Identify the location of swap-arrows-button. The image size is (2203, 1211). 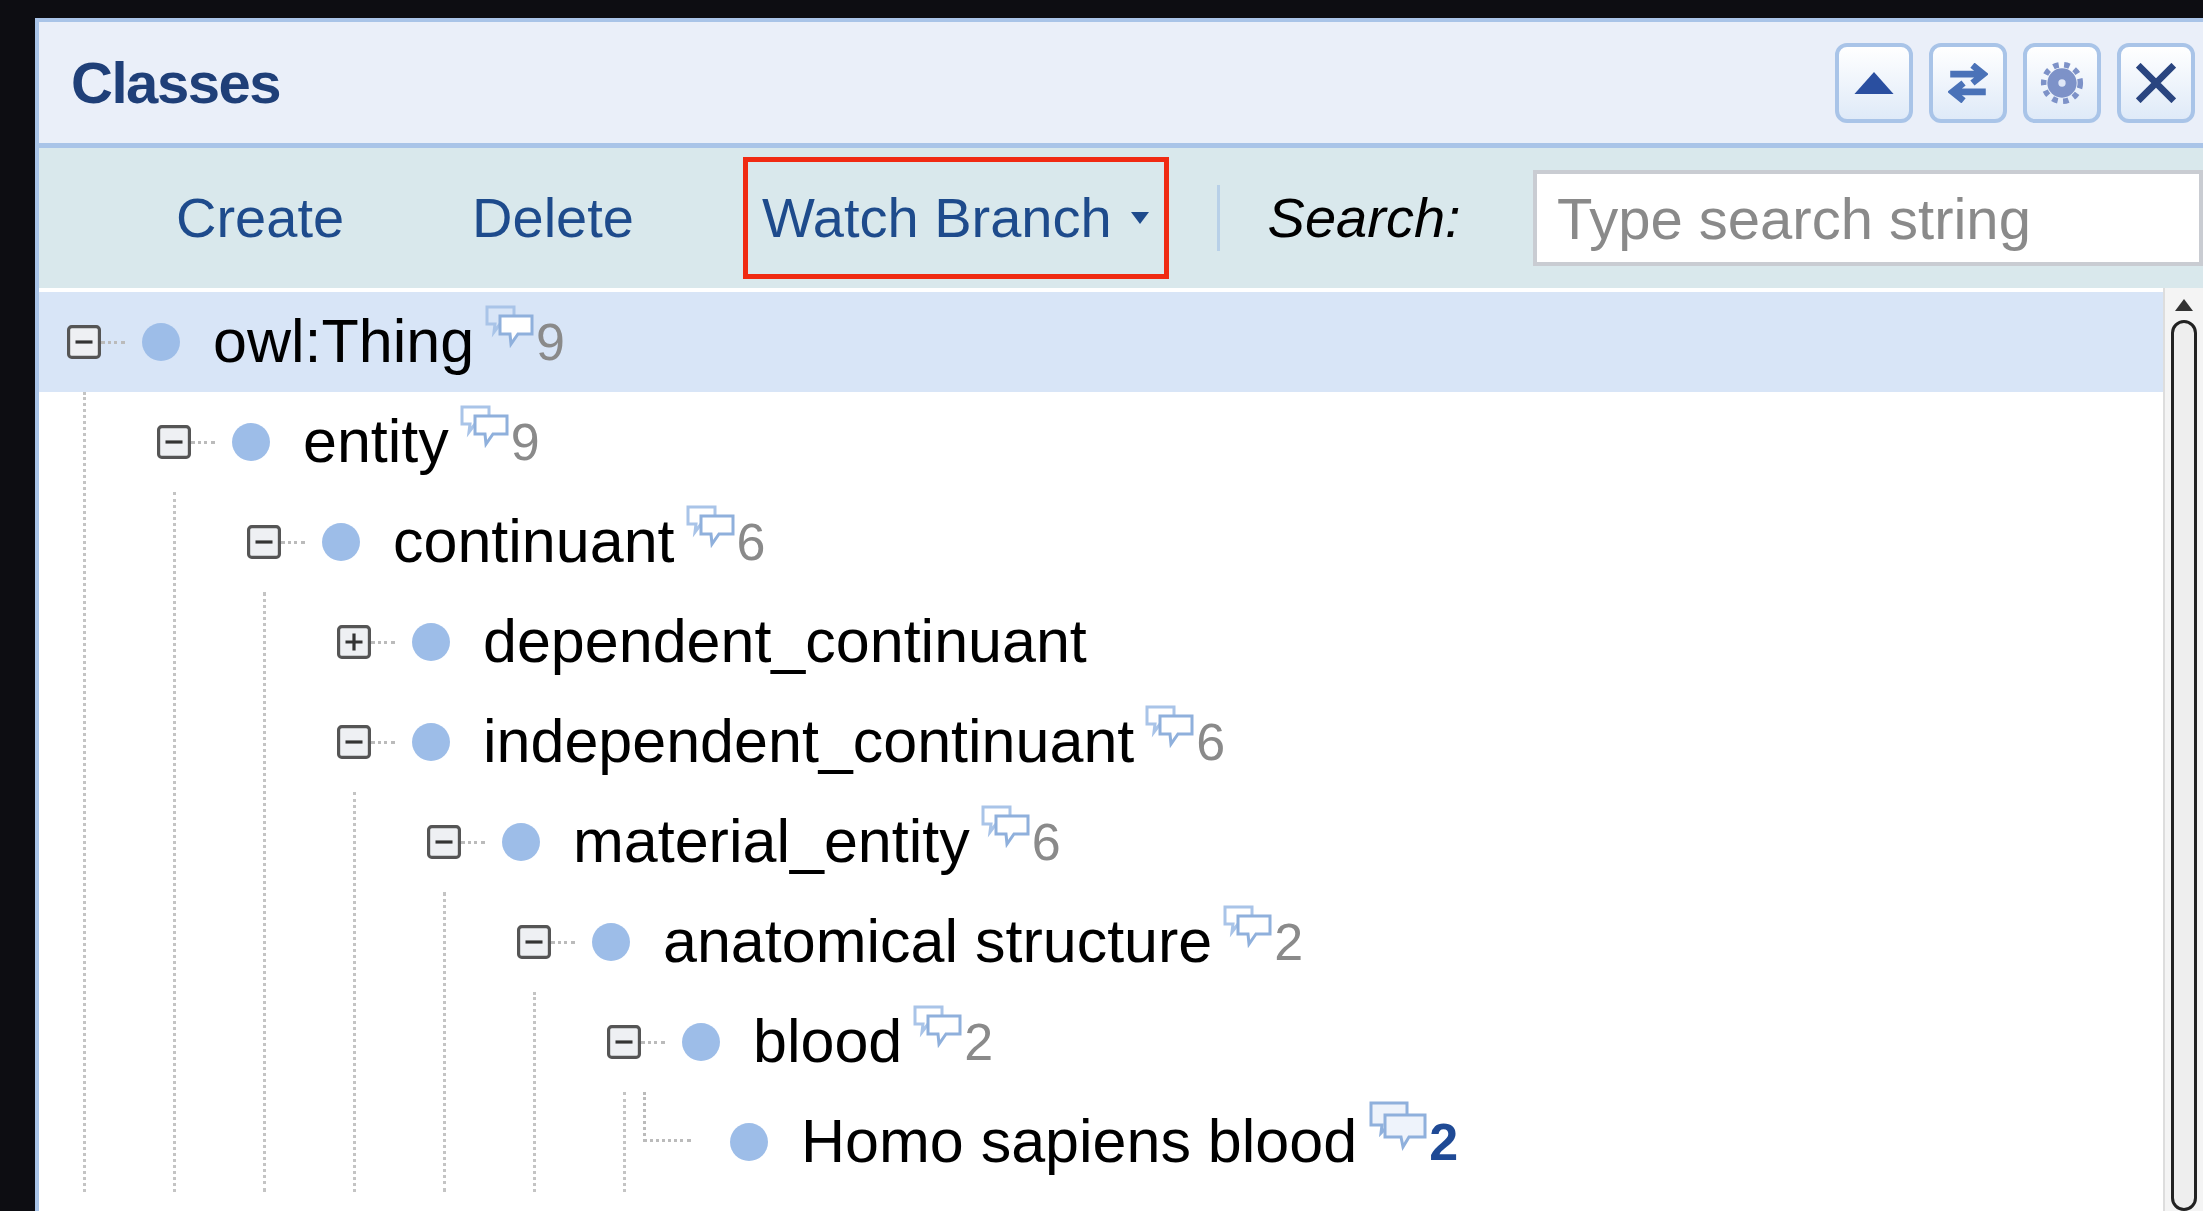
(1968, 82).